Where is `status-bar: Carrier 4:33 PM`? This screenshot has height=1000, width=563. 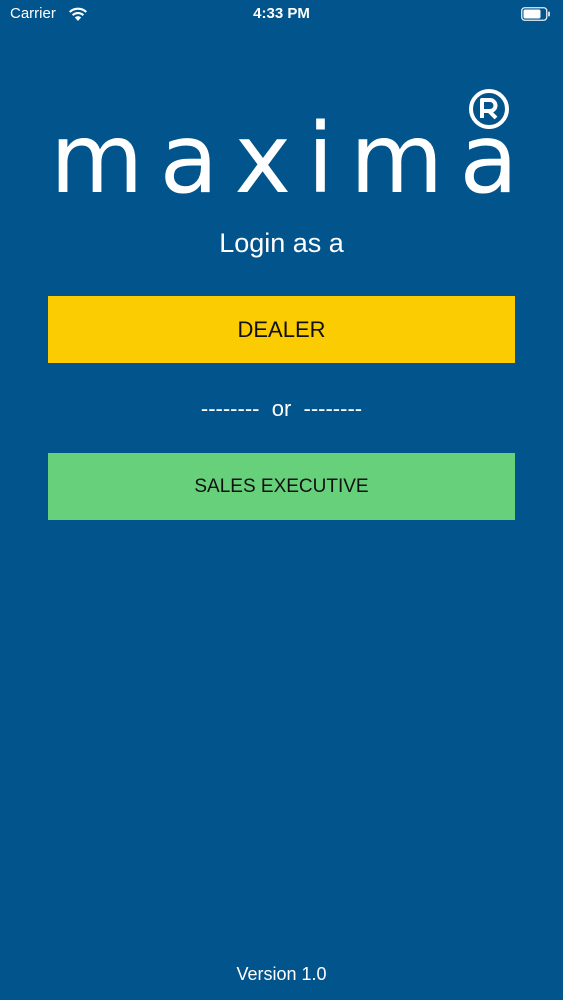
status-bar: Carrier 4:33 PM is located at coordinates (281, 15).